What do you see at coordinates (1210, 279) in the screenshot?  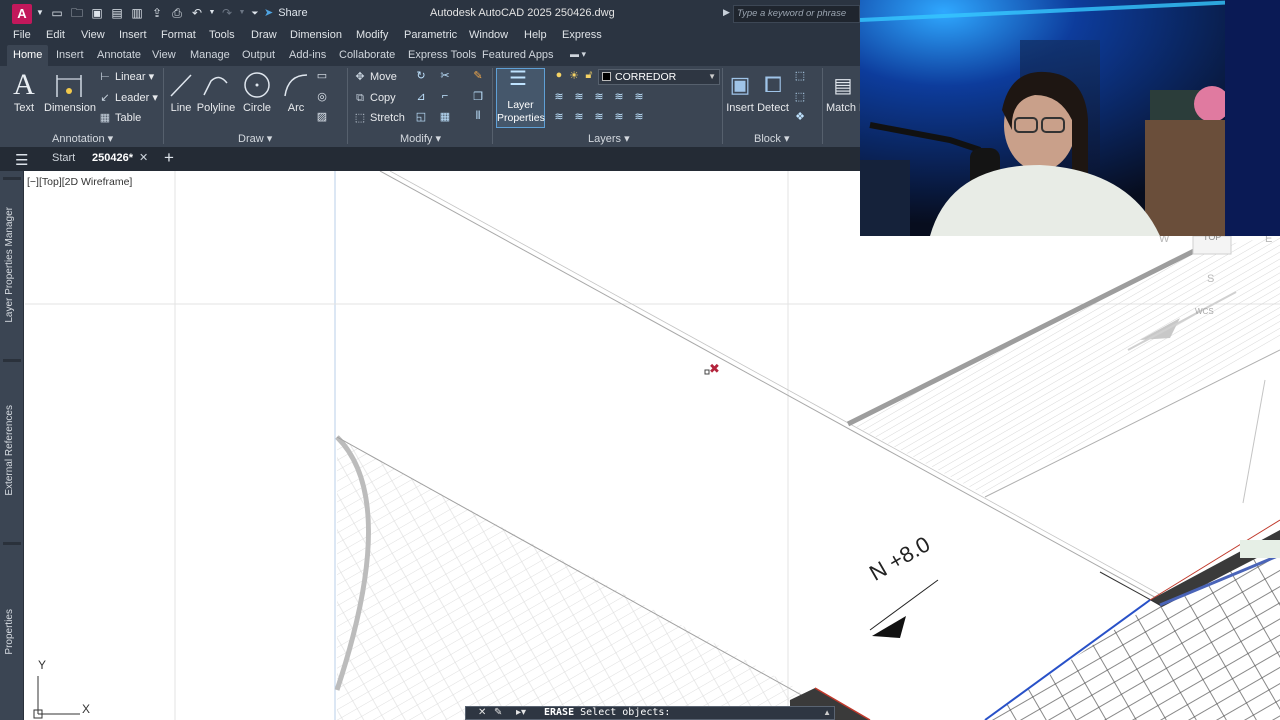 I see `viewcube-south-label: S` at bounding box center [1210, 279].